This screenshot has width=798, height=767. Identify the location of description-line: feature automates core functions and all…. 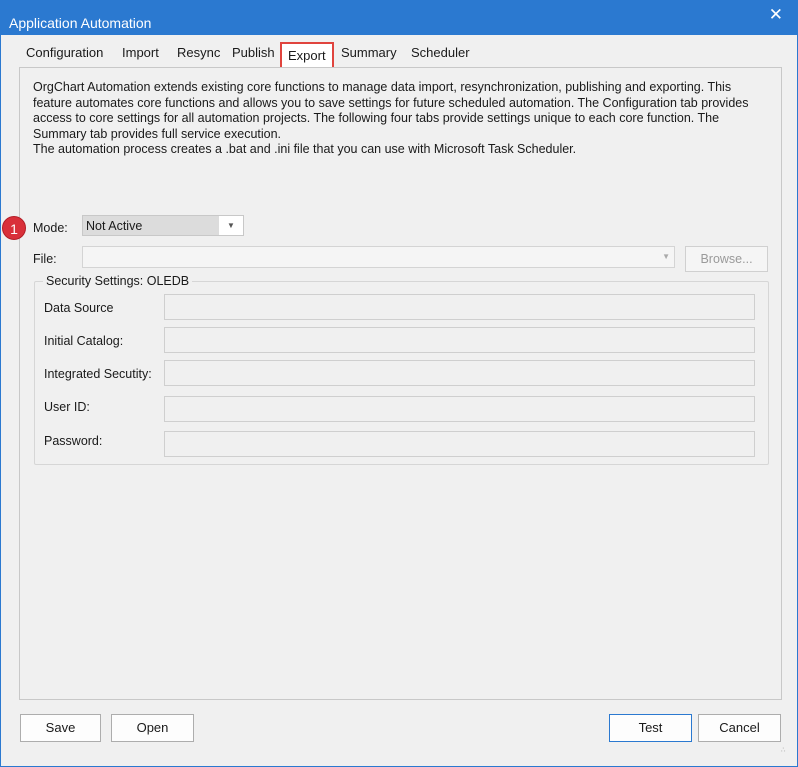
(391, 102).